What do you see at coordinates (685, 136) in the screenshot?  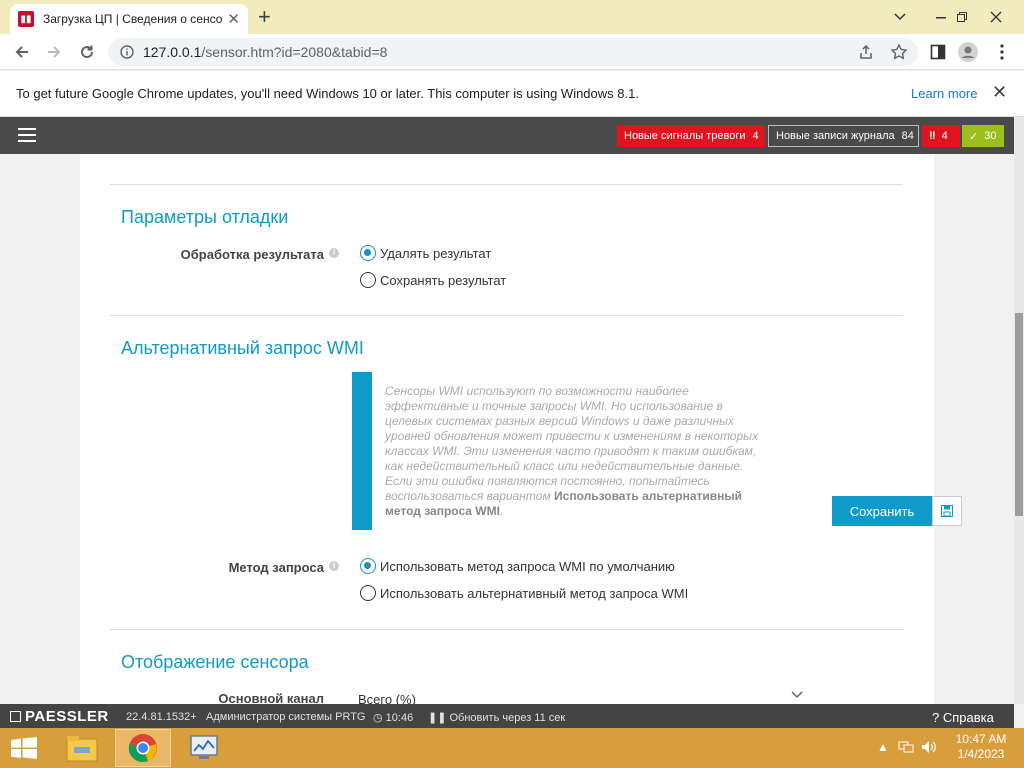 I see `new-alarms-label: Новые сигналы тревоги` at bounding box center [685, 136].